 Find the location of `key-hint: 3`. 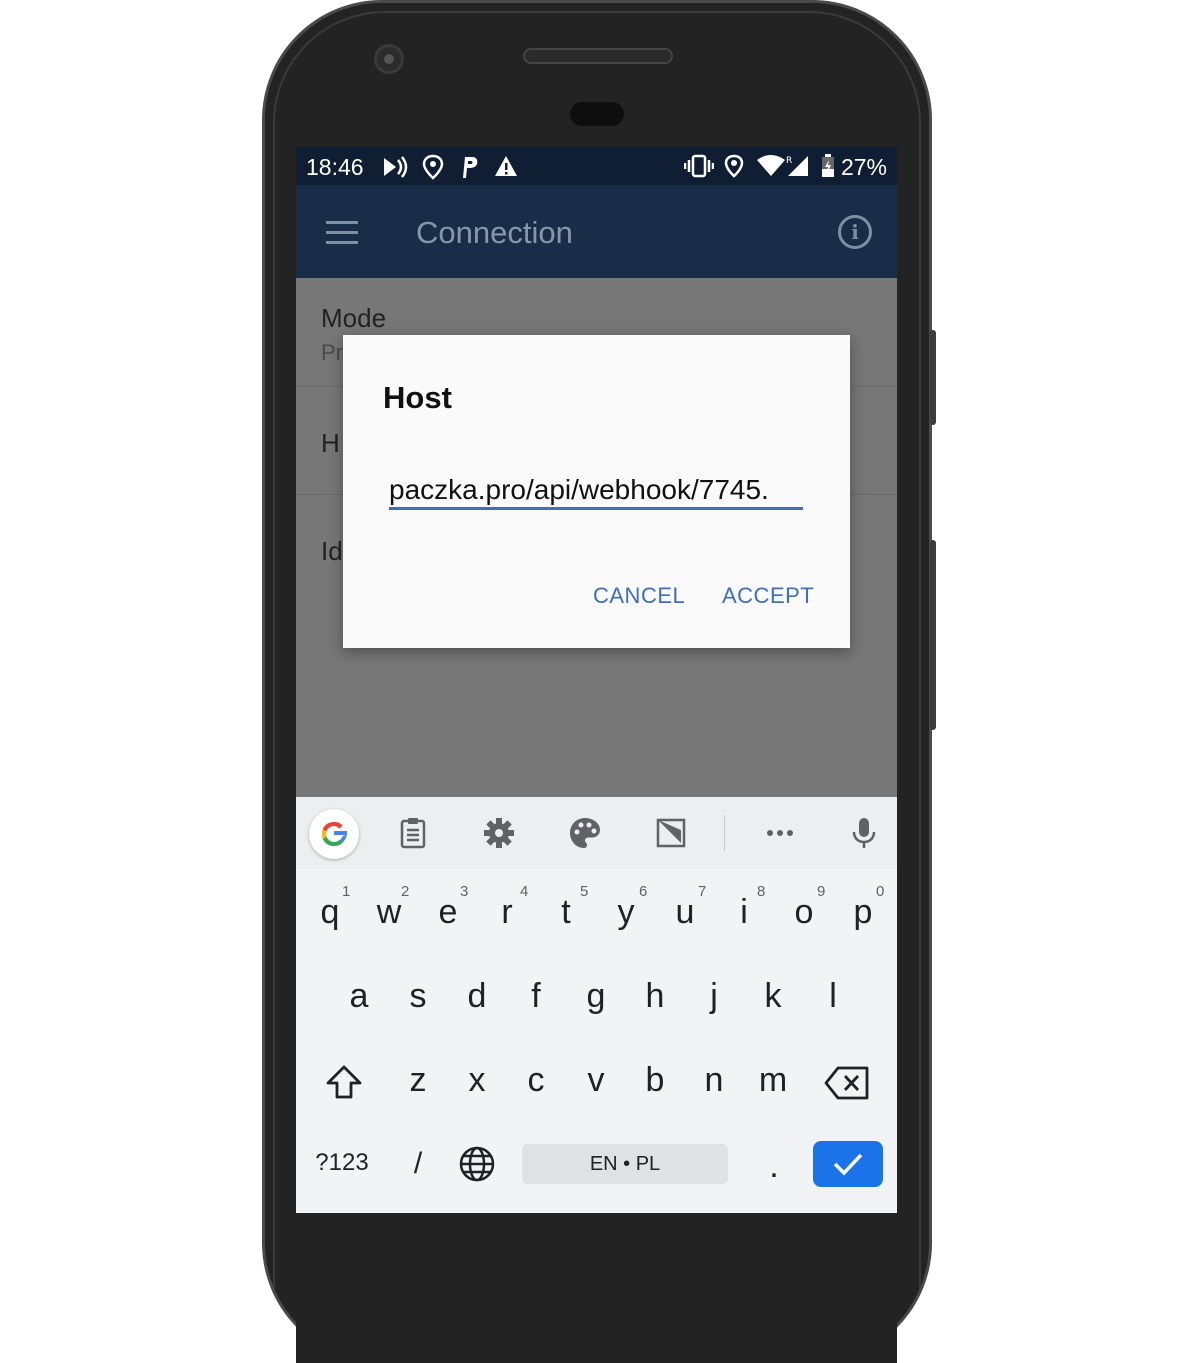

key-hint: 3 is located at coordinates (464, 891).